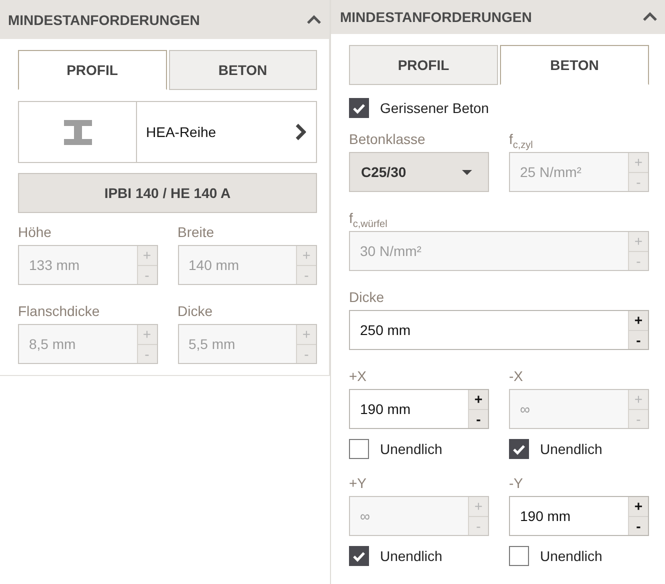 This screenshot has height=584, width=665. I want to click on field-label: +X, so click(358, 377).